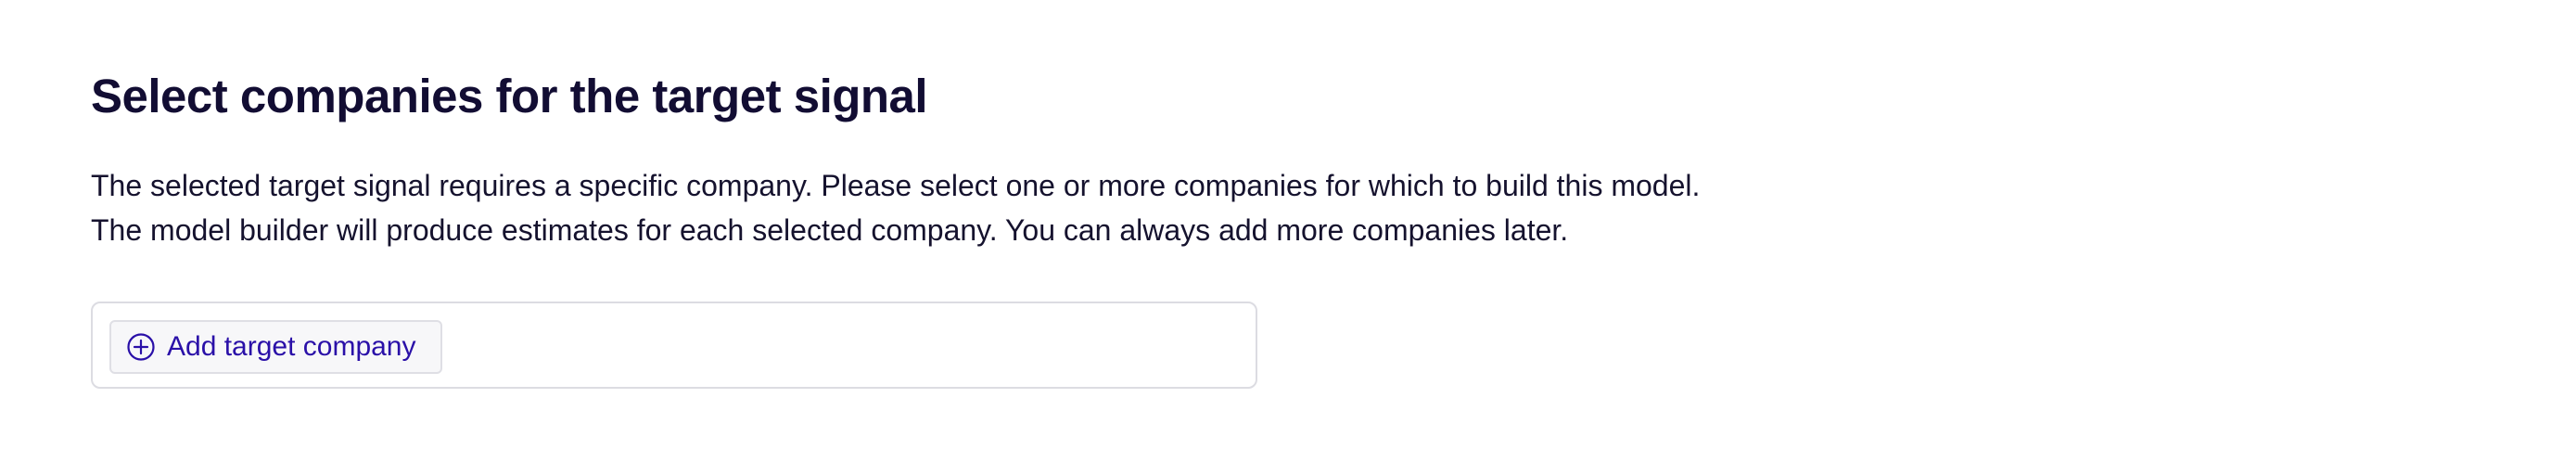 This screenshot has width=2576, height=475. I want to click on add-target-company-label: Add target company, so click(291, 346).